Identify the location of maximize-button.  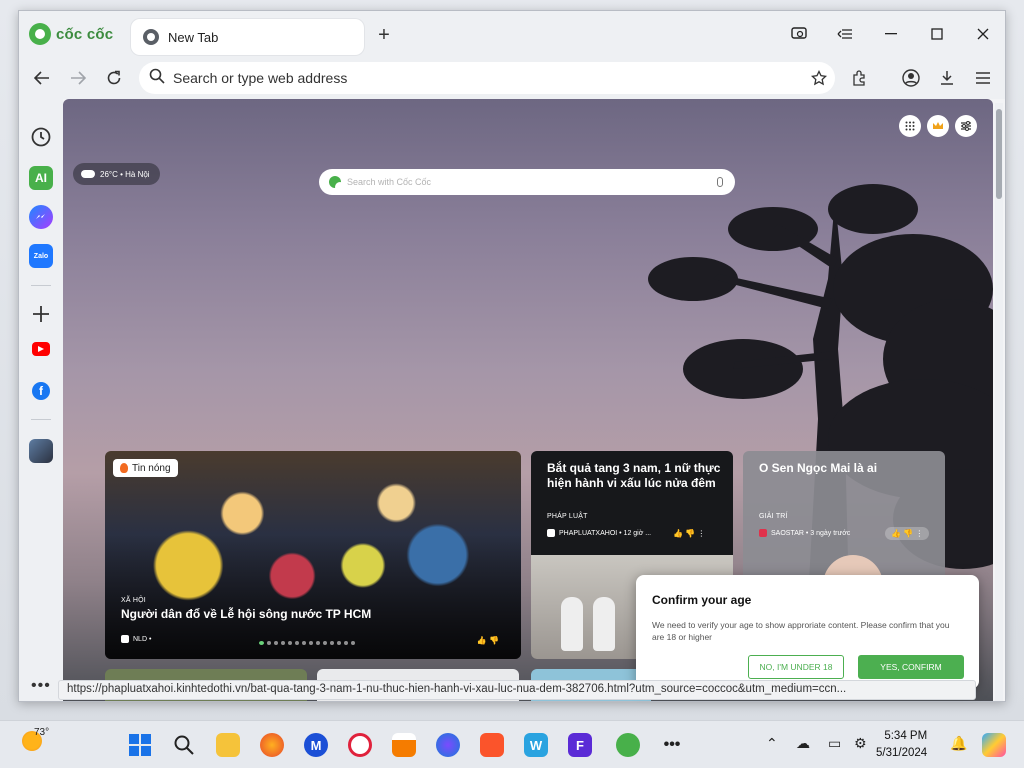
(937, 34).